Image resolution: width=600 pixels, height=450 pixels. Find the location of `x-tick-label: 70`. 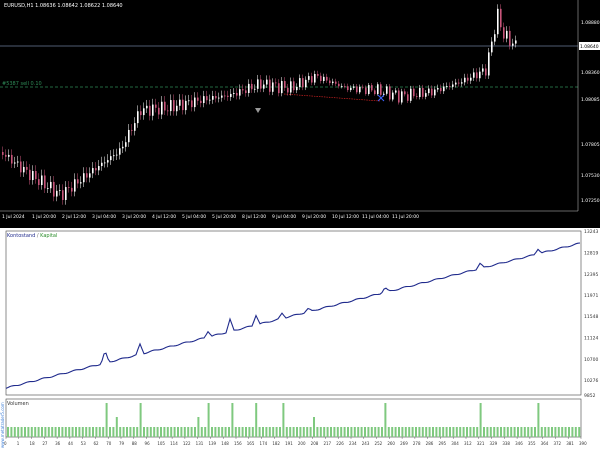

x-tick-label: 70 is located at coordinates (109, 443).